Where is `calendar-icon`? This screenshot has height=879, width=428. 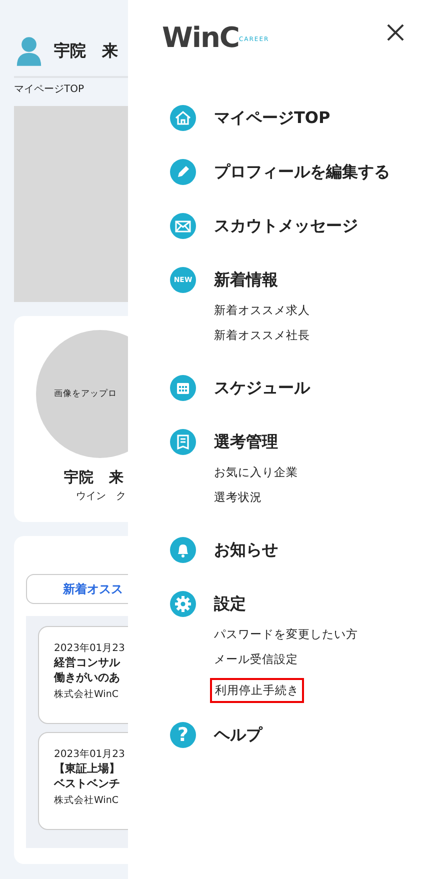
calendar-icon is located at coordinates (183, 388).